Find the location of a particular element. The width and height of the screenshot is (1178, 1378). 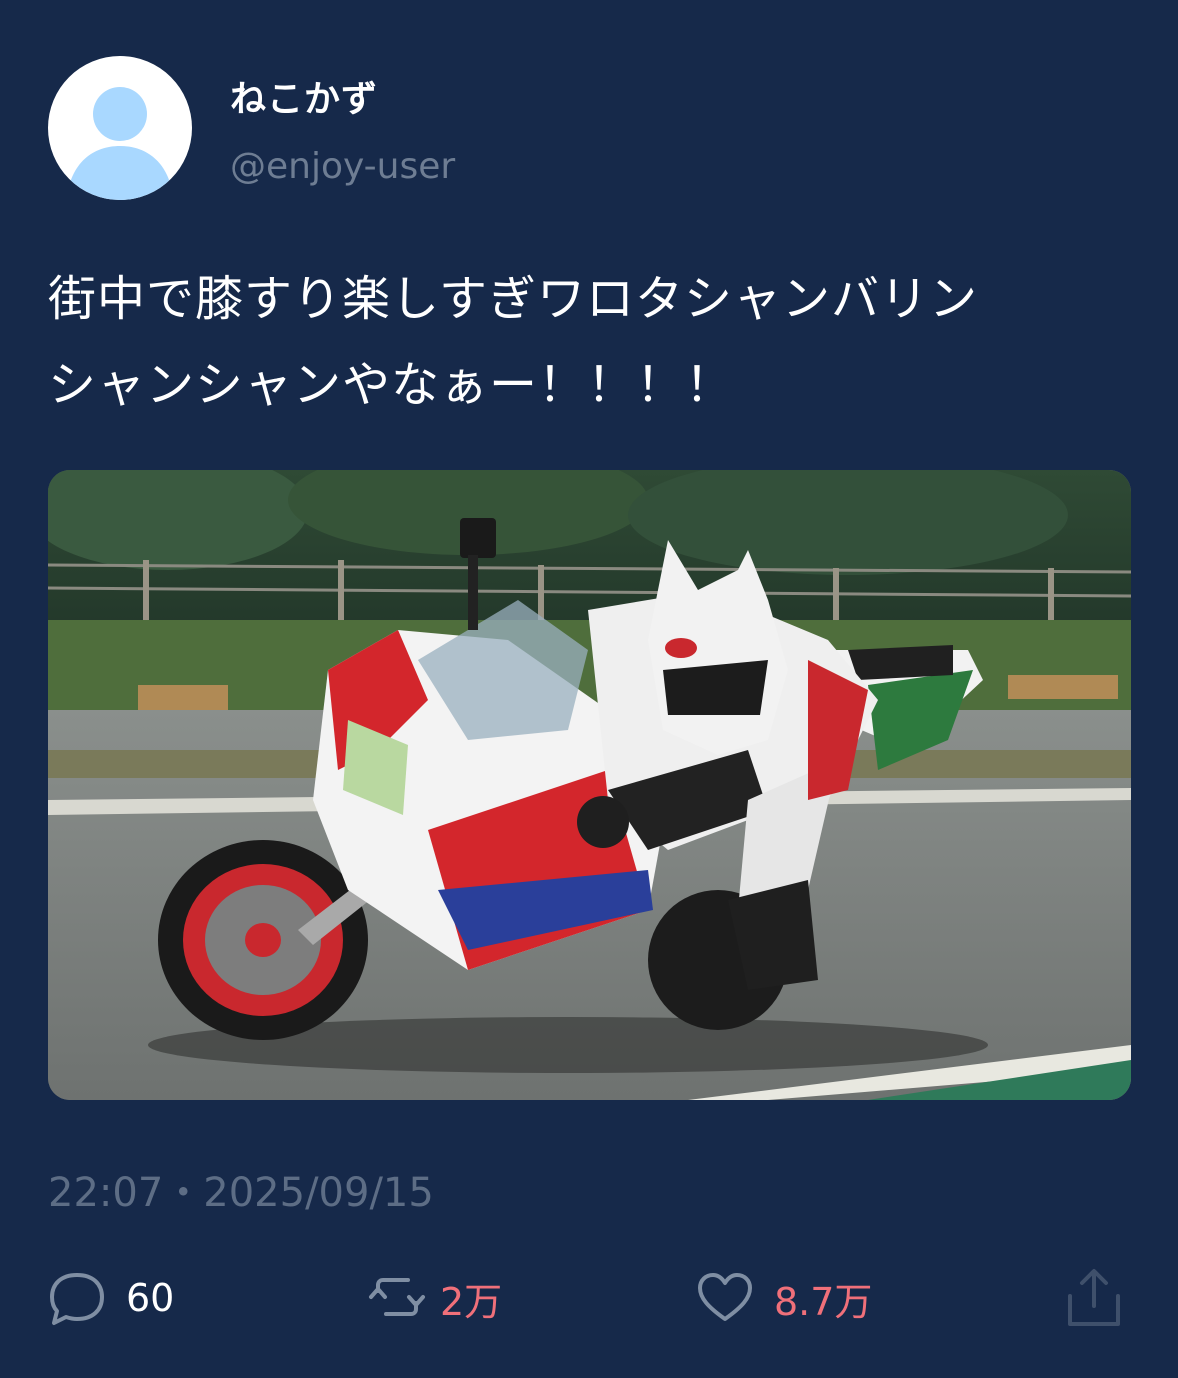

share-button is located at coordinates (1094, 1298).